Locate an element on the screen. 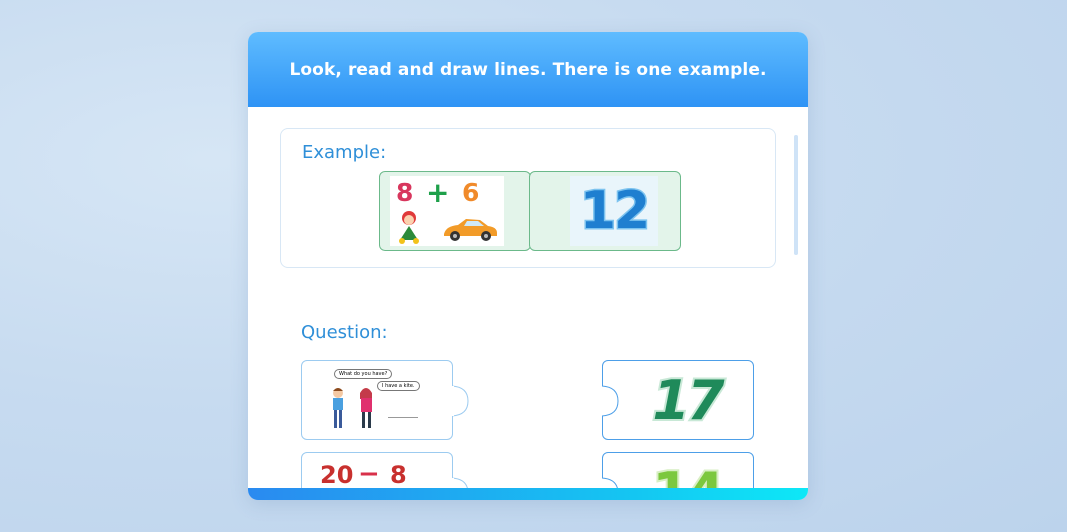  question-2-left-piece: 20 − 8 is located at coordinates (384, 470).